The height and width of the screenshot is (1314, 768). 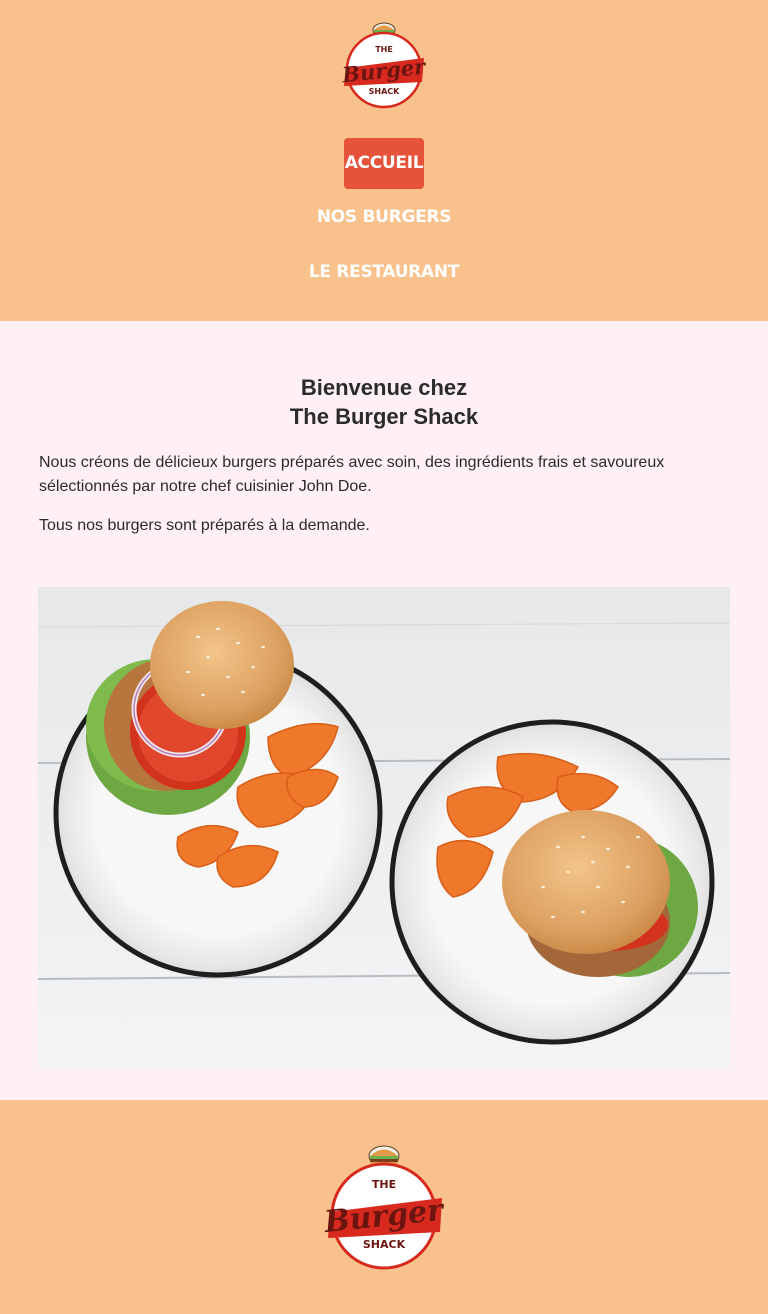 I want to click on nav-item-nos-burgers: Nos burgers, so click(x=384, y=217).